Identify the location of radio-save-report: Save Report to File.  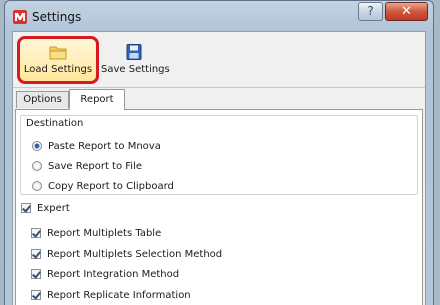
(87, 166).